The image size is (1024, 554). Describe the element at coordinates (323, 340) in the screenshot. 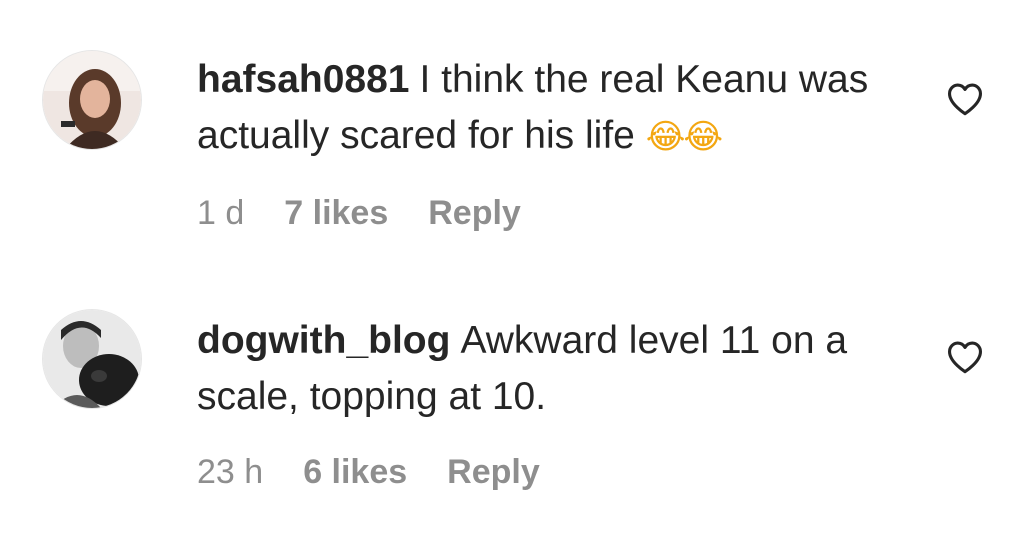

I see `comment-username: dogwith_blog` at that location.